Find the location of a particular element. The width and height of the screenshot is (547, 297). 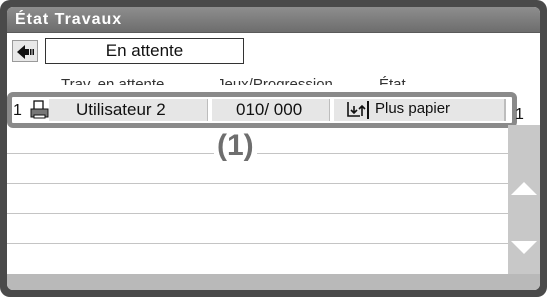

footer-bar is located at coordinates (273, 282).